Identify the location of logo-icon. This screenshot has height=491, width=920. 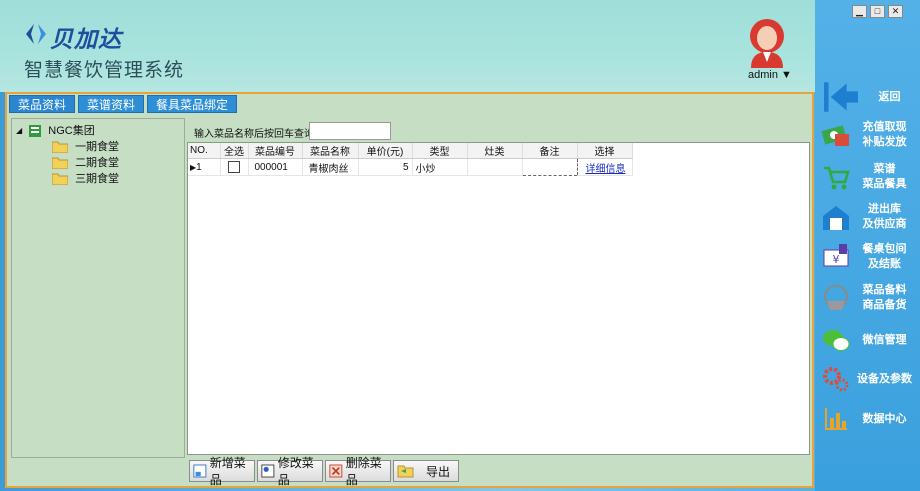
(36, 34).